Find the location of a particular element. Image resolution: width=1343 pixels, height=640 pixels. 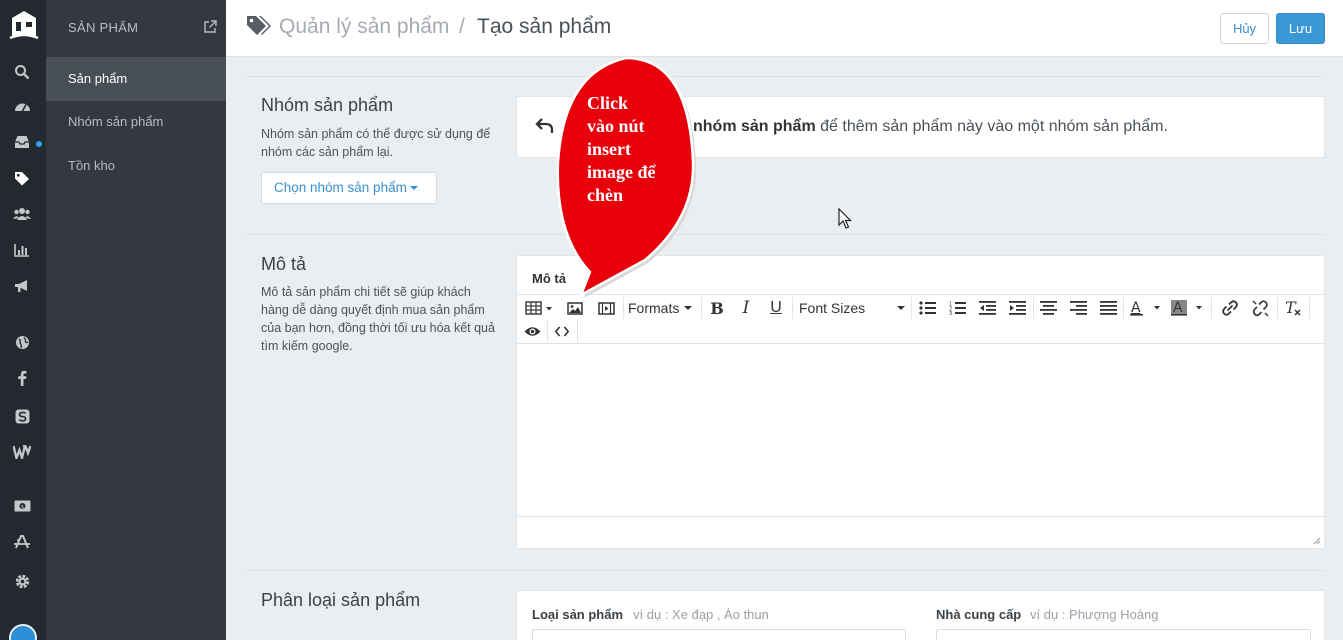

cancel-button: Hủy is located at coordinates (1244, 28).